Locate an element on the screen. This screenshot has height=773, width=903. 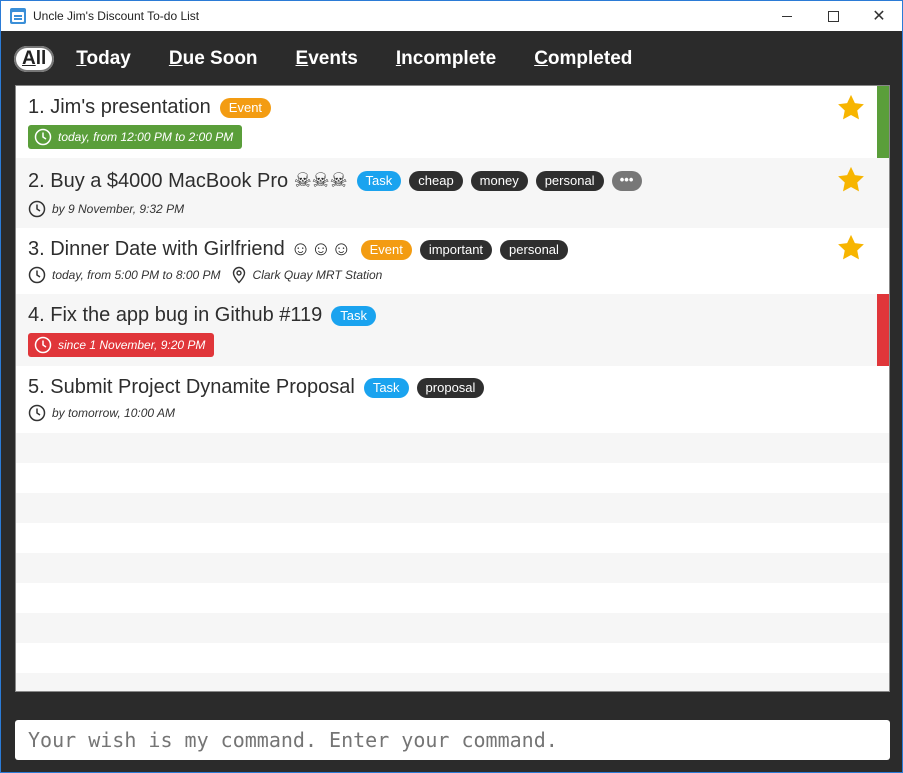
tab-completed-label: ompleted is located at coordinates (590, 58).